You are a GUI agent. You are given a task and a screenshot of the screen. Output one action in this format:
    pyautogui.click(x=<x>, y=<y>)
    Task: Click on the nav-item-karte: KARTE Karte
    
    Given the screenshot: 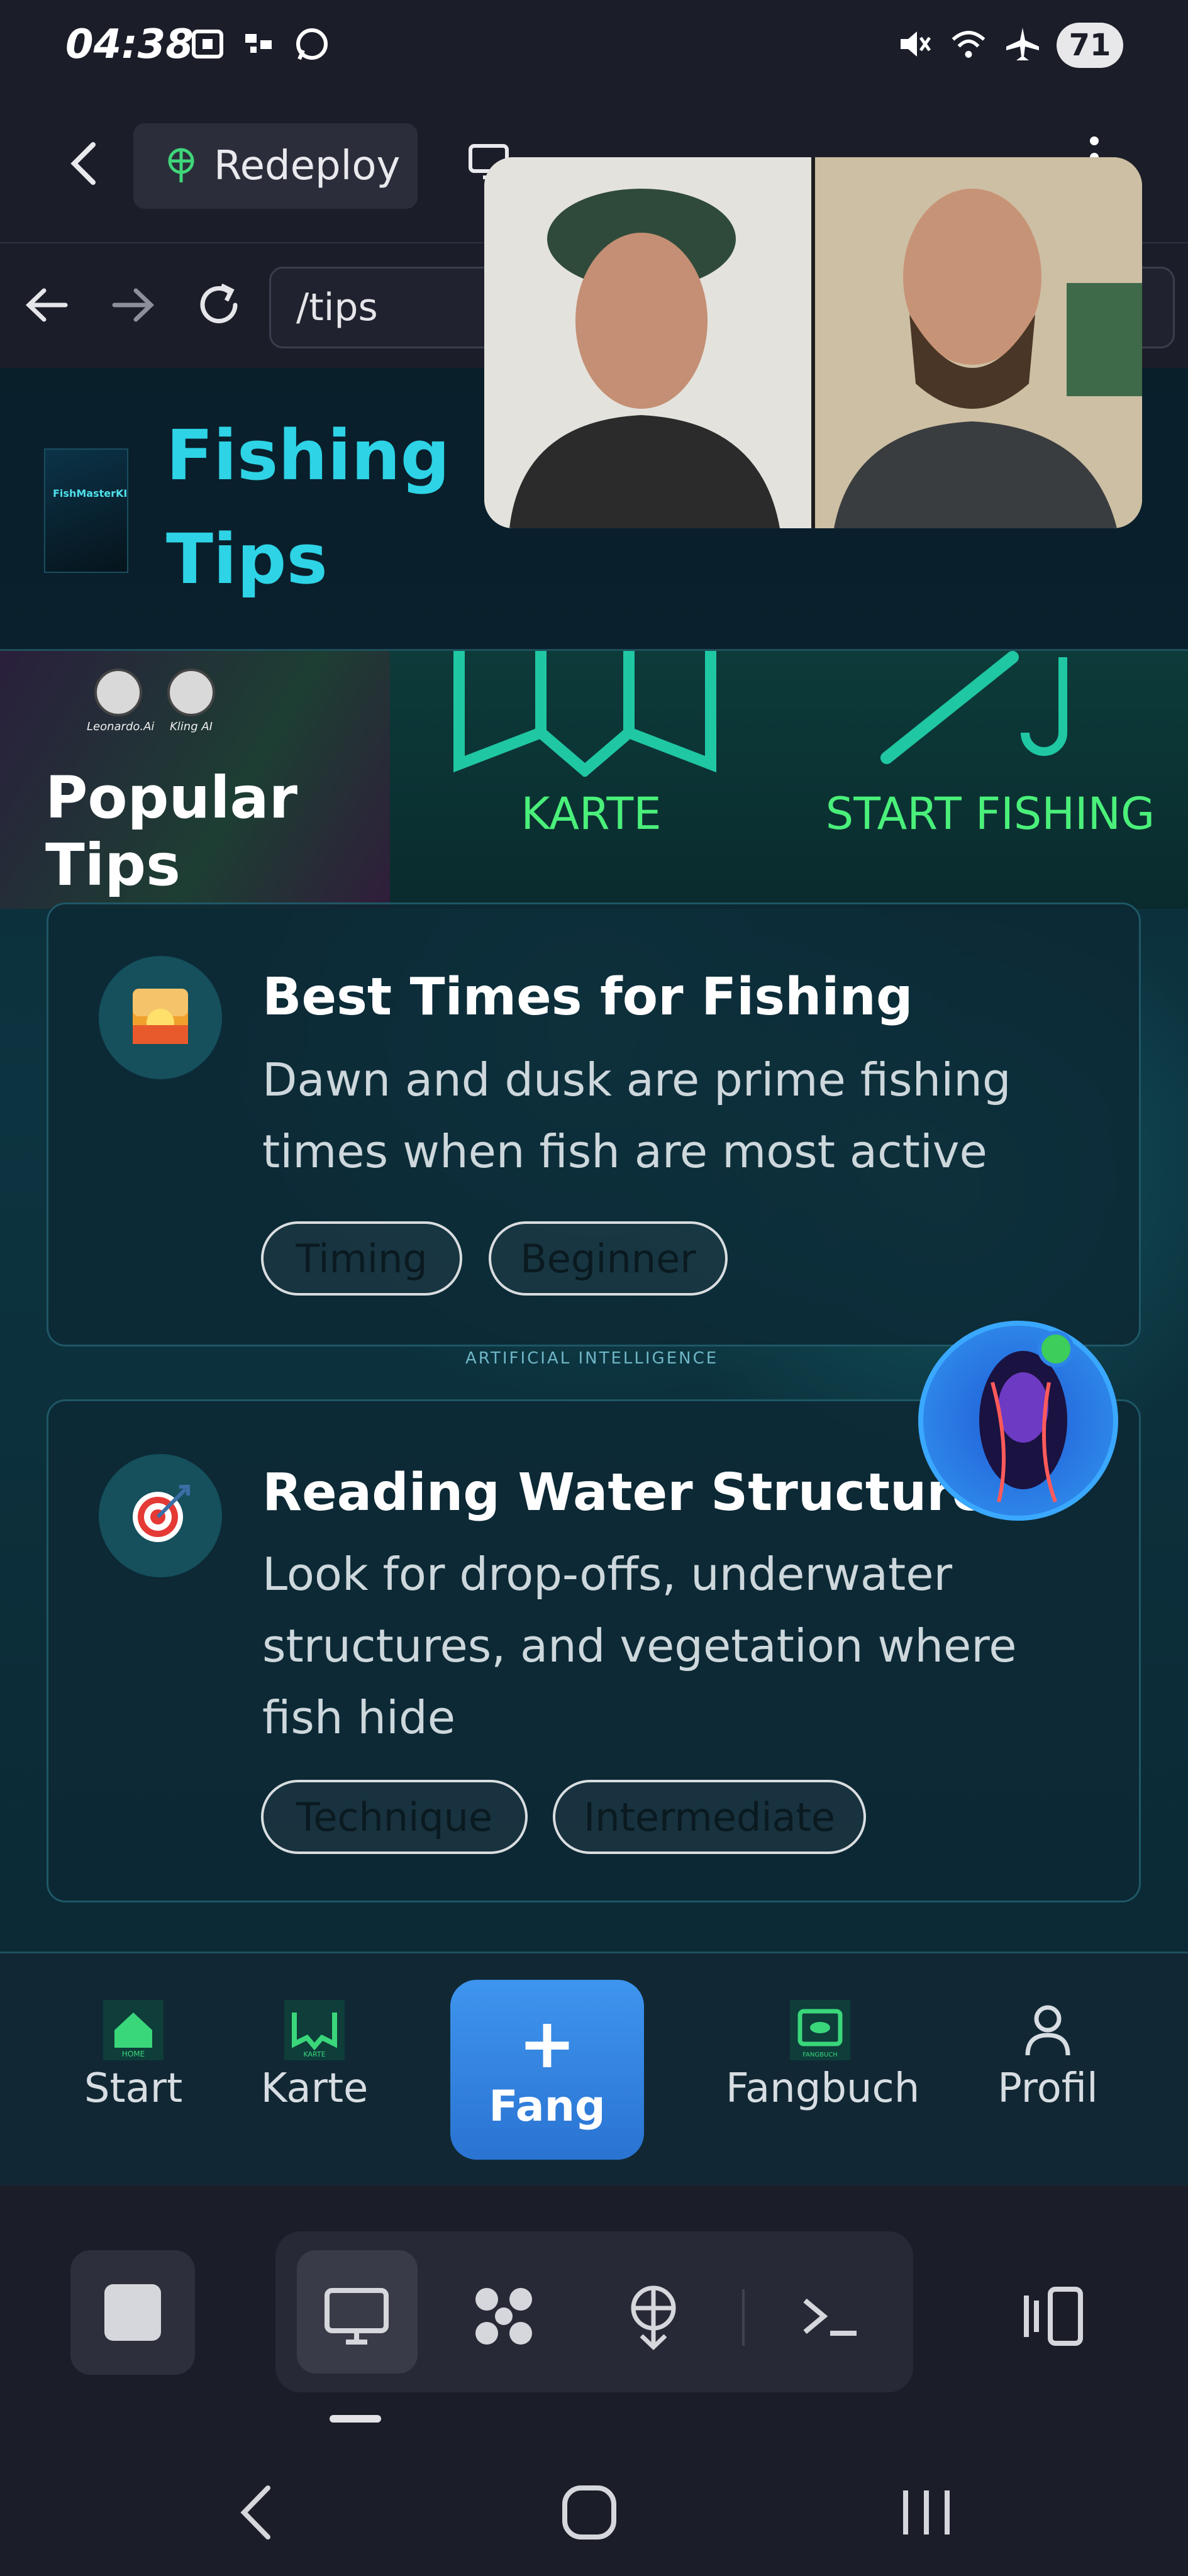 What is the action you would take?
    pyautogui.click(x=314, y=2056)
    